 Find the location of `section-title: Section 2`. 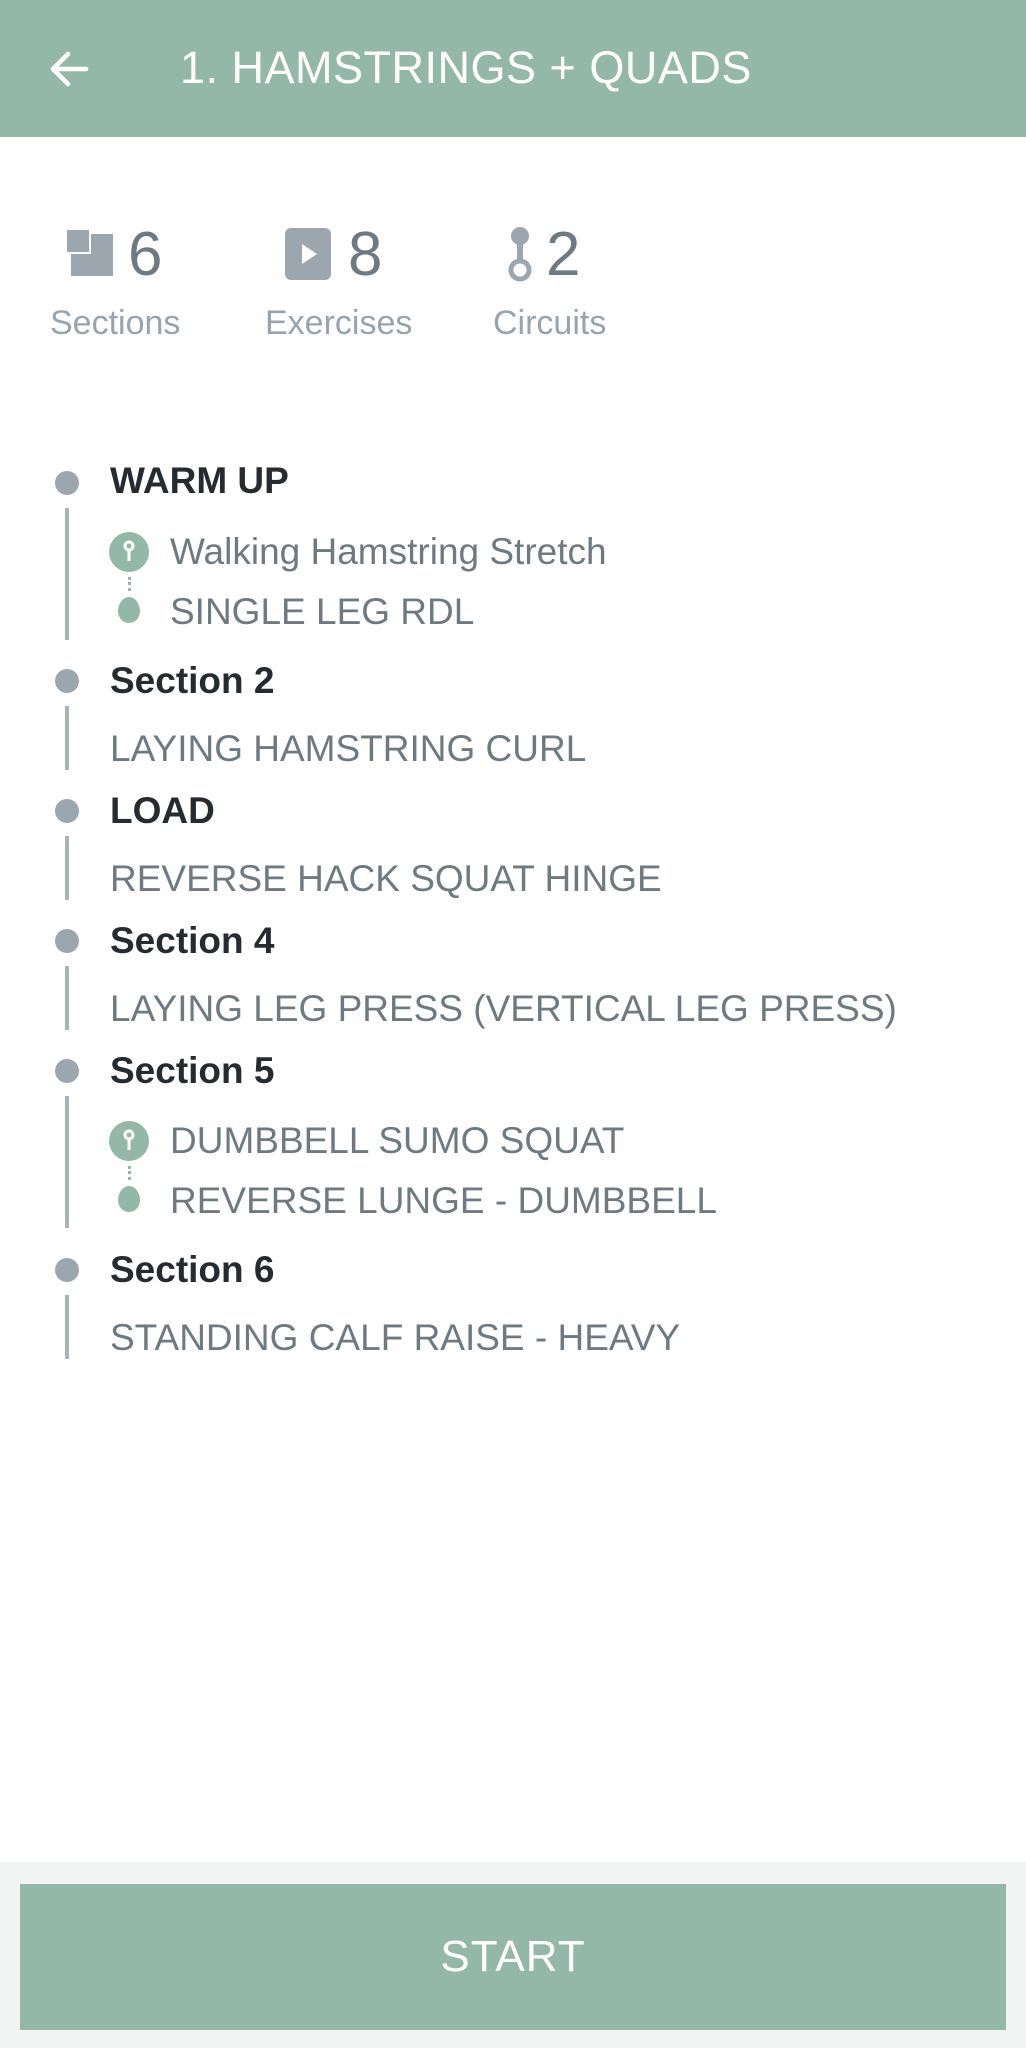

section-title: Section 2 is located at coordinates (192, 681).